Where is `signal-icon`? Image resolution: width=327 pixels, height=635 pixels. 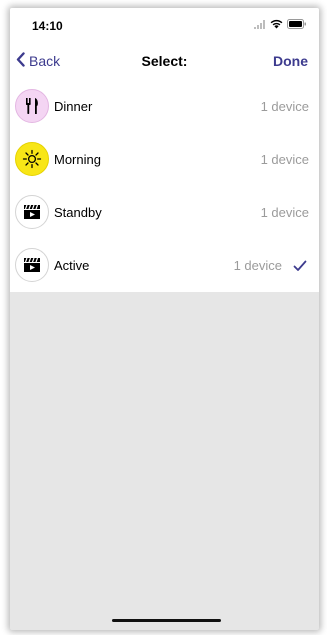 signal-icon is located at coordinates (260, 25).